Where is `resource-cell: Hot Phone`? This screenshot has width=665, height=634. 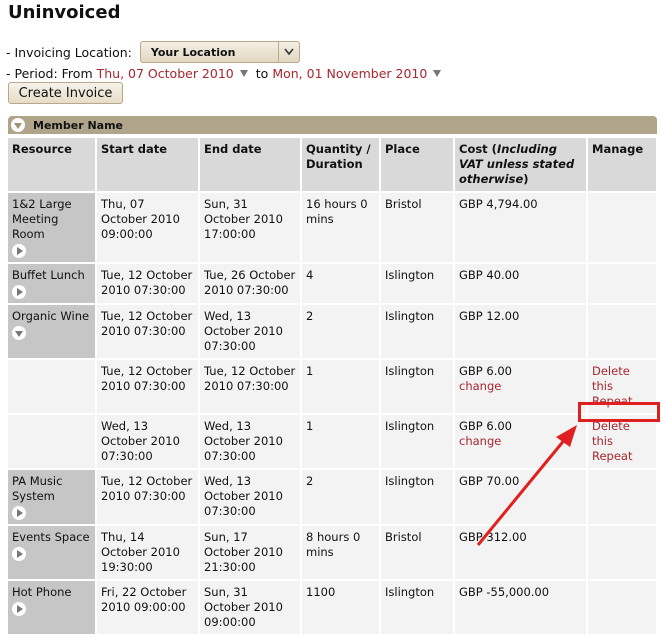
resource-cell: Hot Phone is located at coordinates (52, 606).